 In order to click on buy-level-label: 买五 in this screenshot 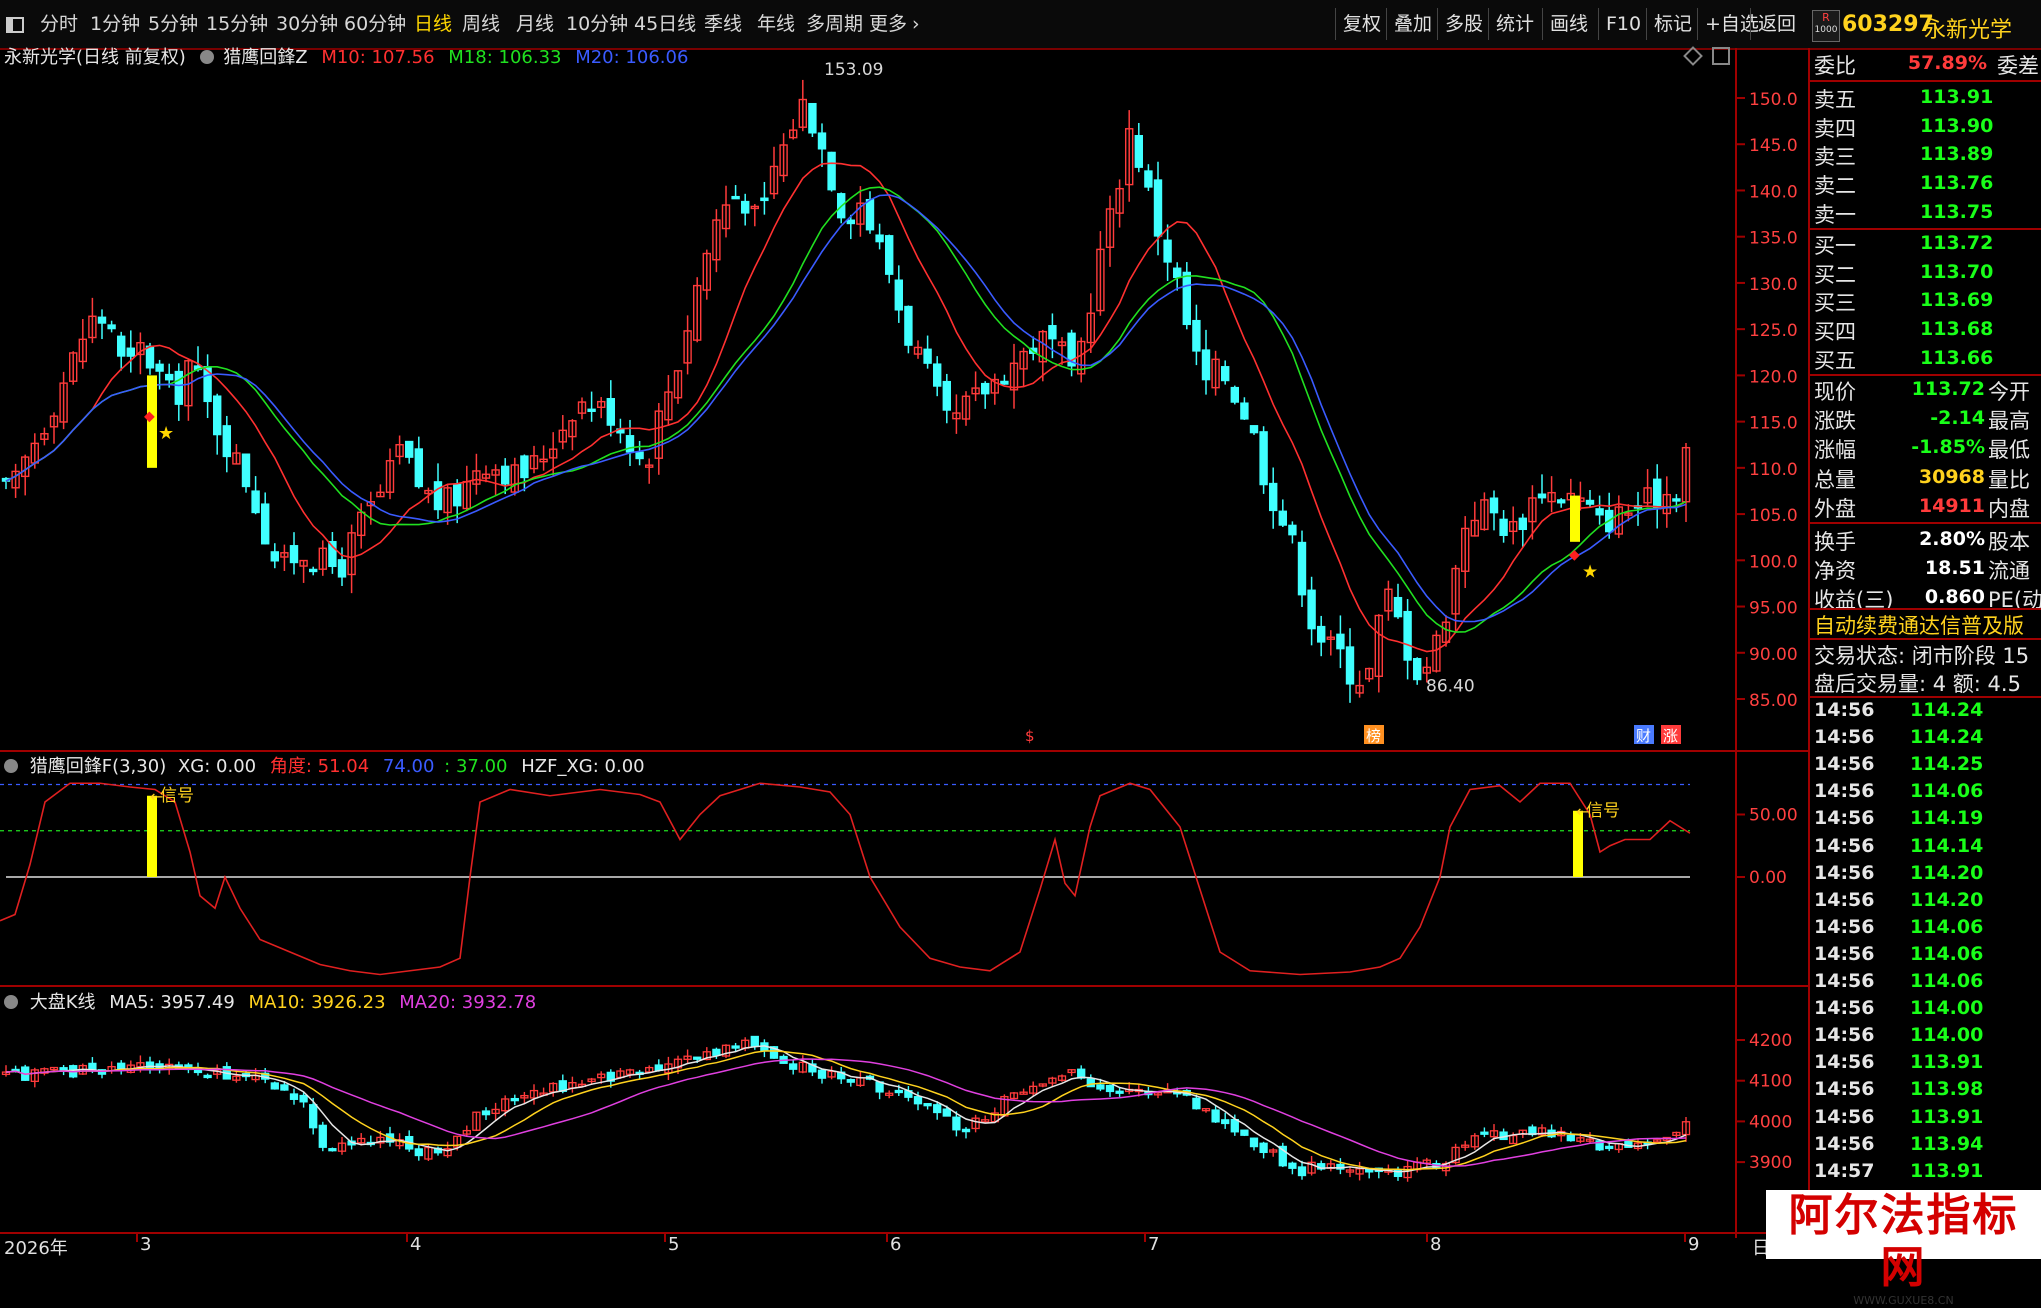, I will do `click(1835, 360)`.